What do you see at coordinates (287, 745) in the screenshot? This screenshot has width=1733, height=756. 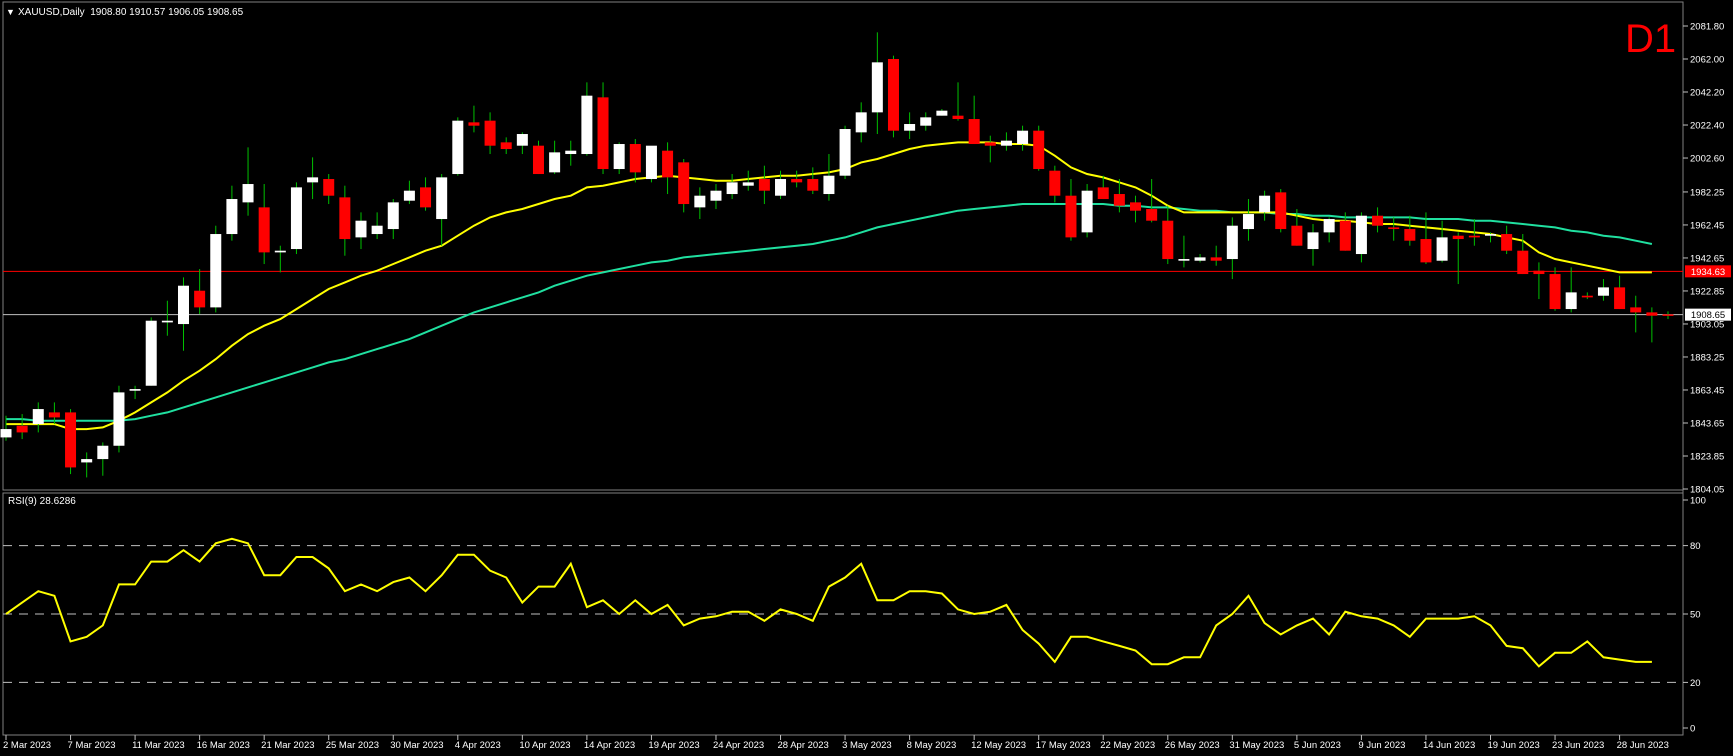 I see `date-tick-label: 21 Mar 2023` at bounding box center [287, 745].